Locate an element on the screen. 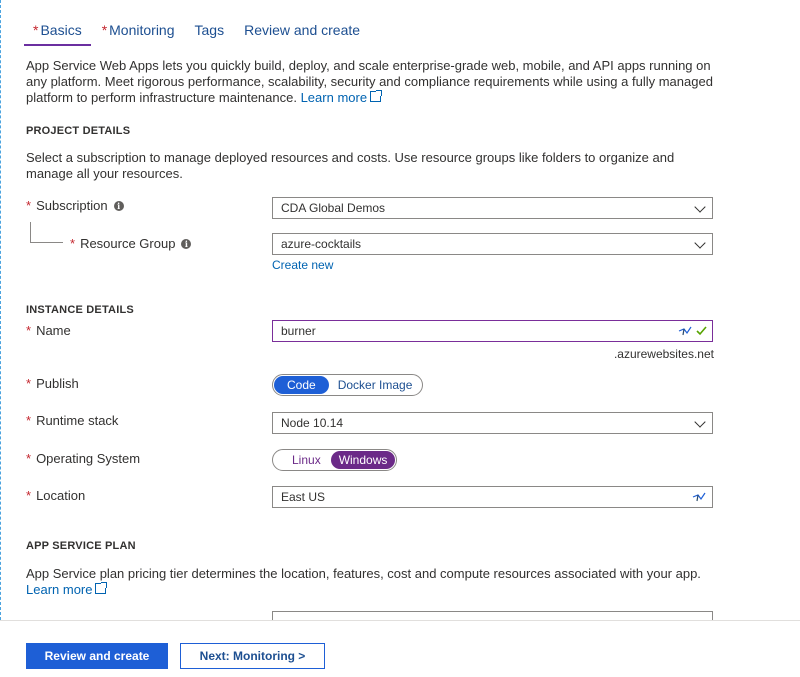 The width and height of the screenshot is (800, 677). tab-tags: Tags is located at coordinates (210, 34).